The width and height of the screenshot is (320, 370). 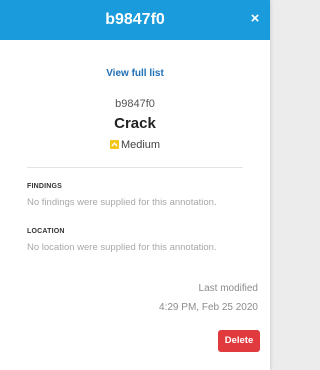 I want to click on divider, so click(x=135, y=167).